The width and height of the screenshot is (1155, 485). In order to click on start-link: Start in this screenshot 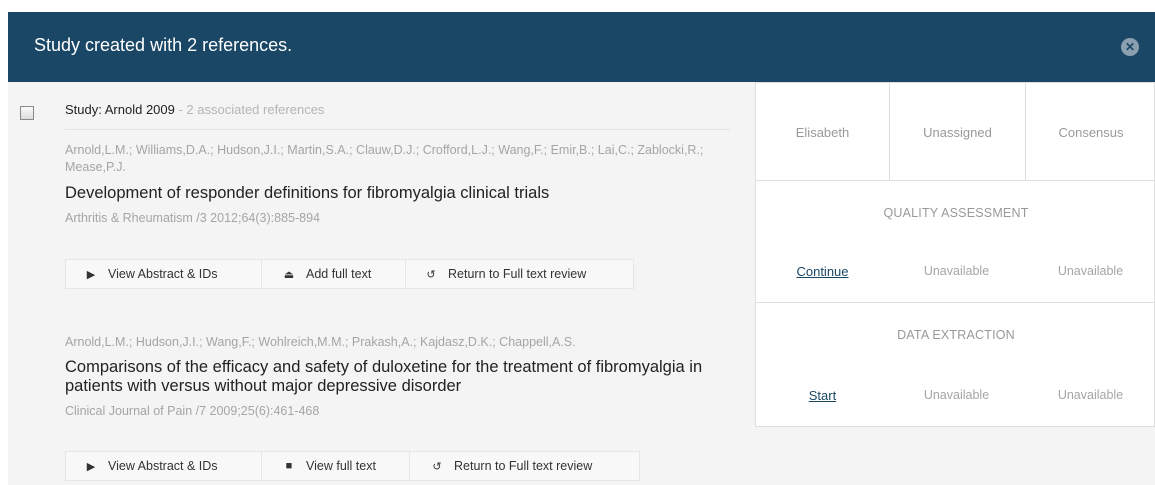, I will do `click(822, 395)`.